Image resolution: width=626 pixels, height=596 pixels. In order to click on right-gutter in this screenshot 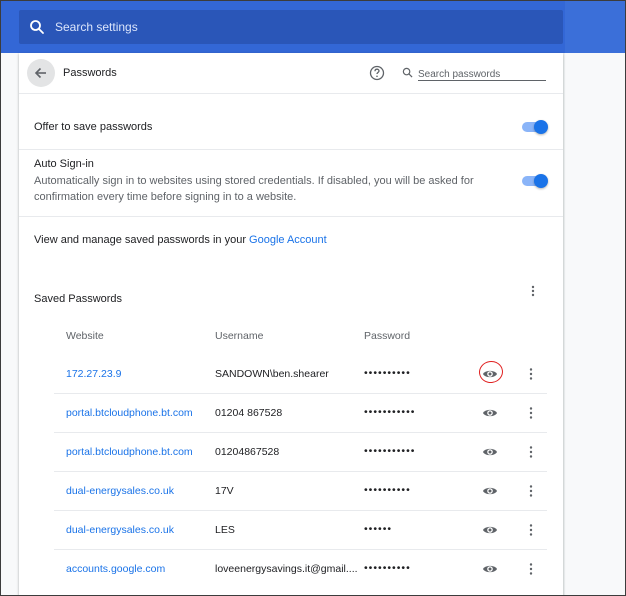, I will do `click(595, 324)`.